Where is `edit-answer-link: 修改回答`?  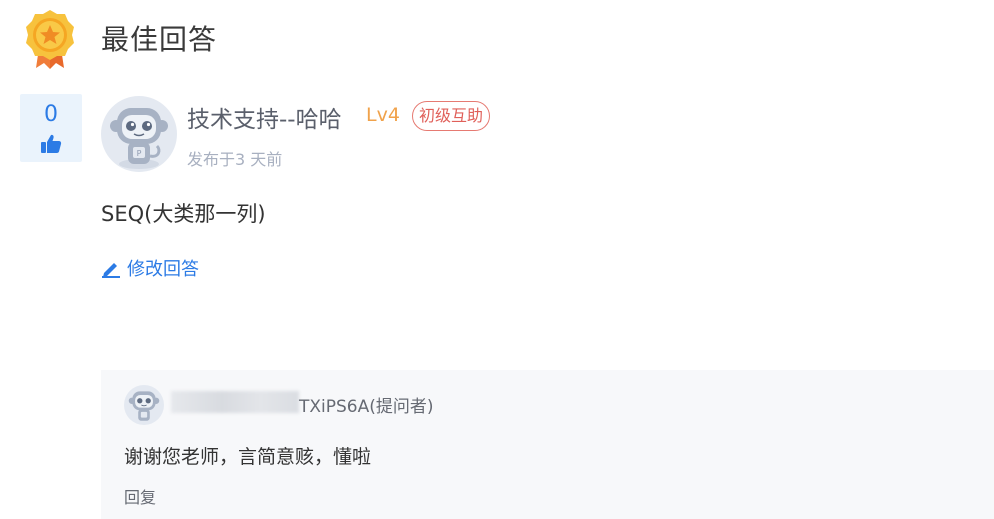
edit-answer-link: 修改回答 is located at coordinates (150, 268).